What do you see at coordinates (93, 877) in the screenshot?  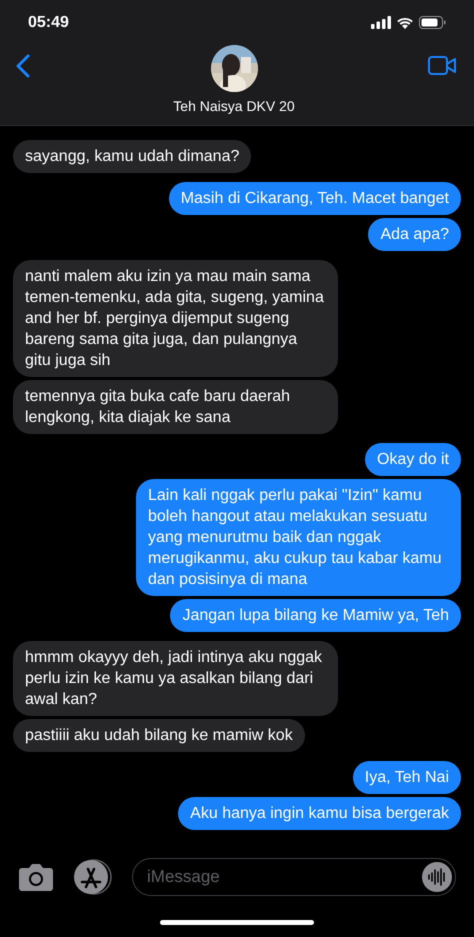 I see `app-store-icon` at bounding box center [93, 877].